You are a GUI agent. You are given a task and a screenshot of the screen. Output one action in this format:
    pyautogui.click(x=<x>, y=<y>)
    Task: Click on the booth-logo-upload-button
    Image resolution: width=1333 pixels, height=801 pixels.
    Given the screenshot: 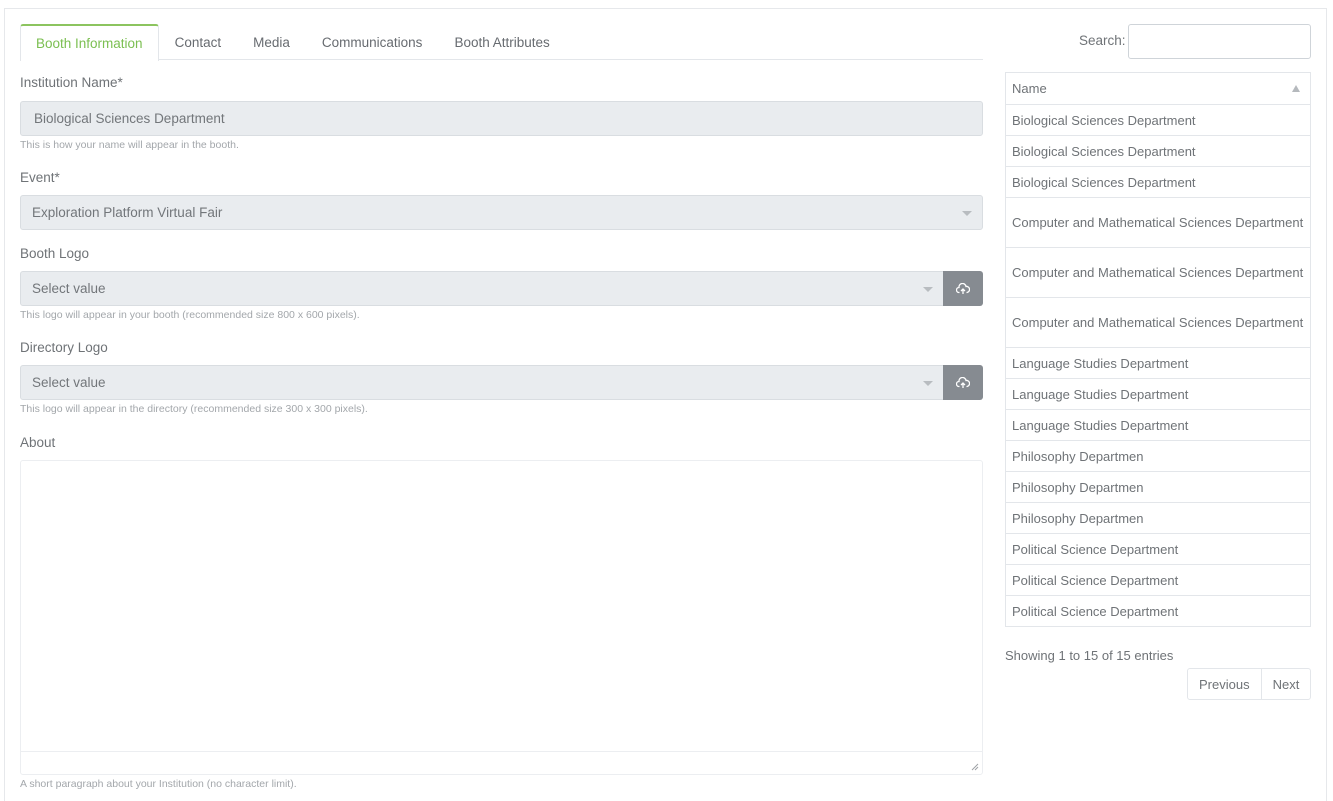 What is the action you would take?
    pyautogui.click(x=963, y=288)
    